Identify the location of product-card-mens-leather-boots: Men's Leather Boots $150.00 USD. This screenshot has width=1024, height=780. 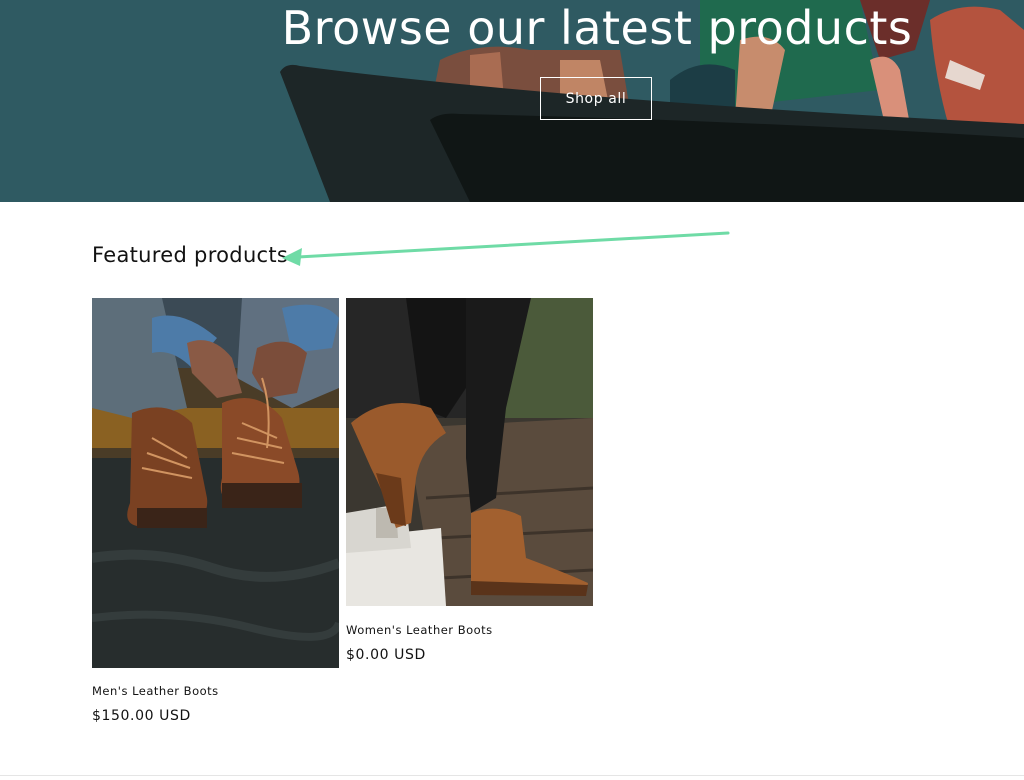
(215, 513).